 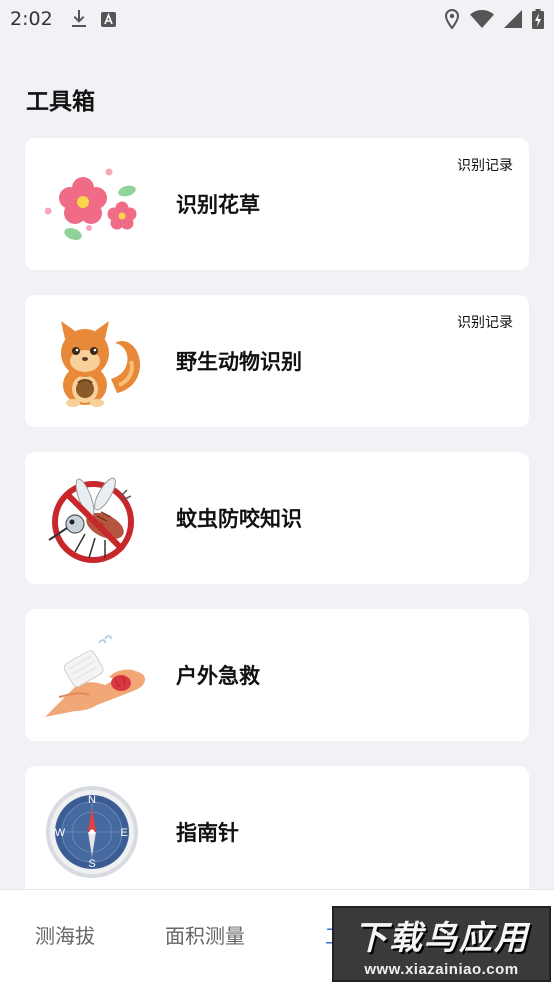 I want to click on tool-label: 野生动物识别, so click(x=239, y=362).